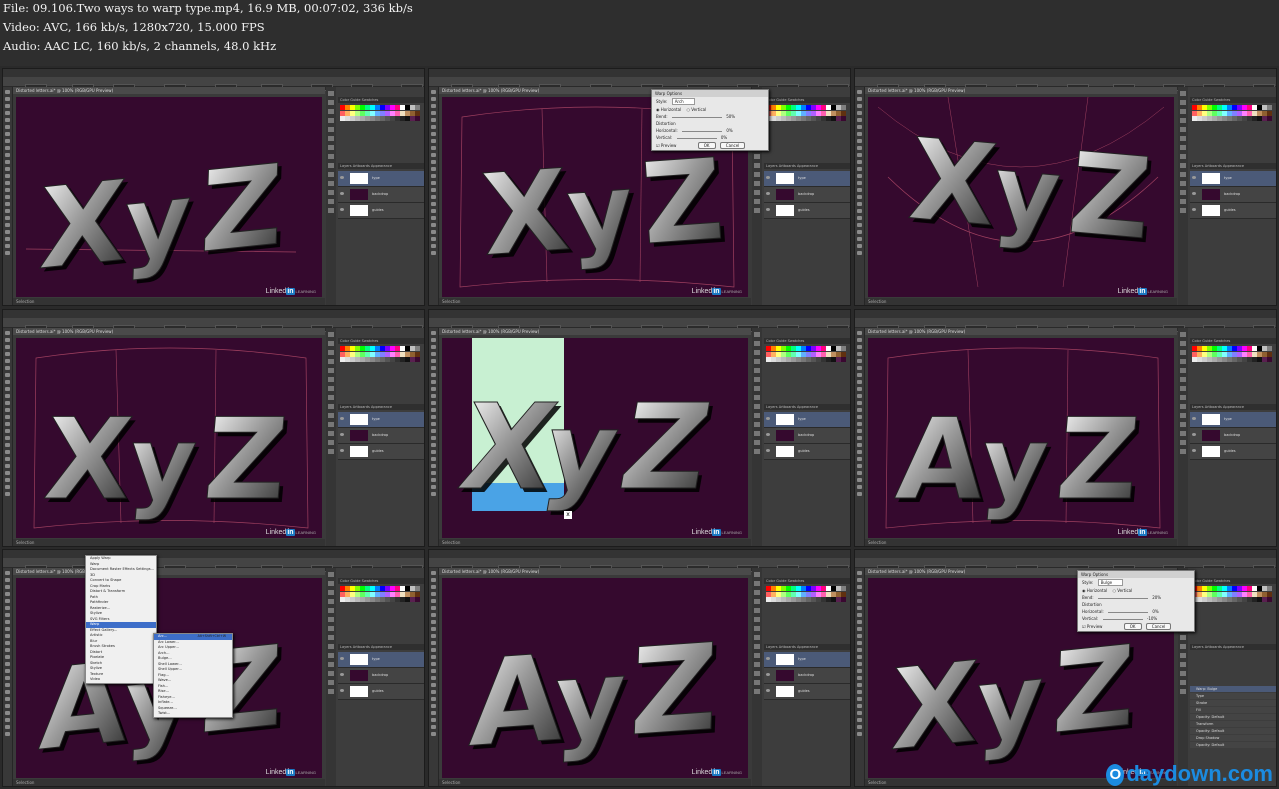  Describe the element at coordinates (1158, 626) in the screenshot. I see `cancel-button: Cancel` at that location.